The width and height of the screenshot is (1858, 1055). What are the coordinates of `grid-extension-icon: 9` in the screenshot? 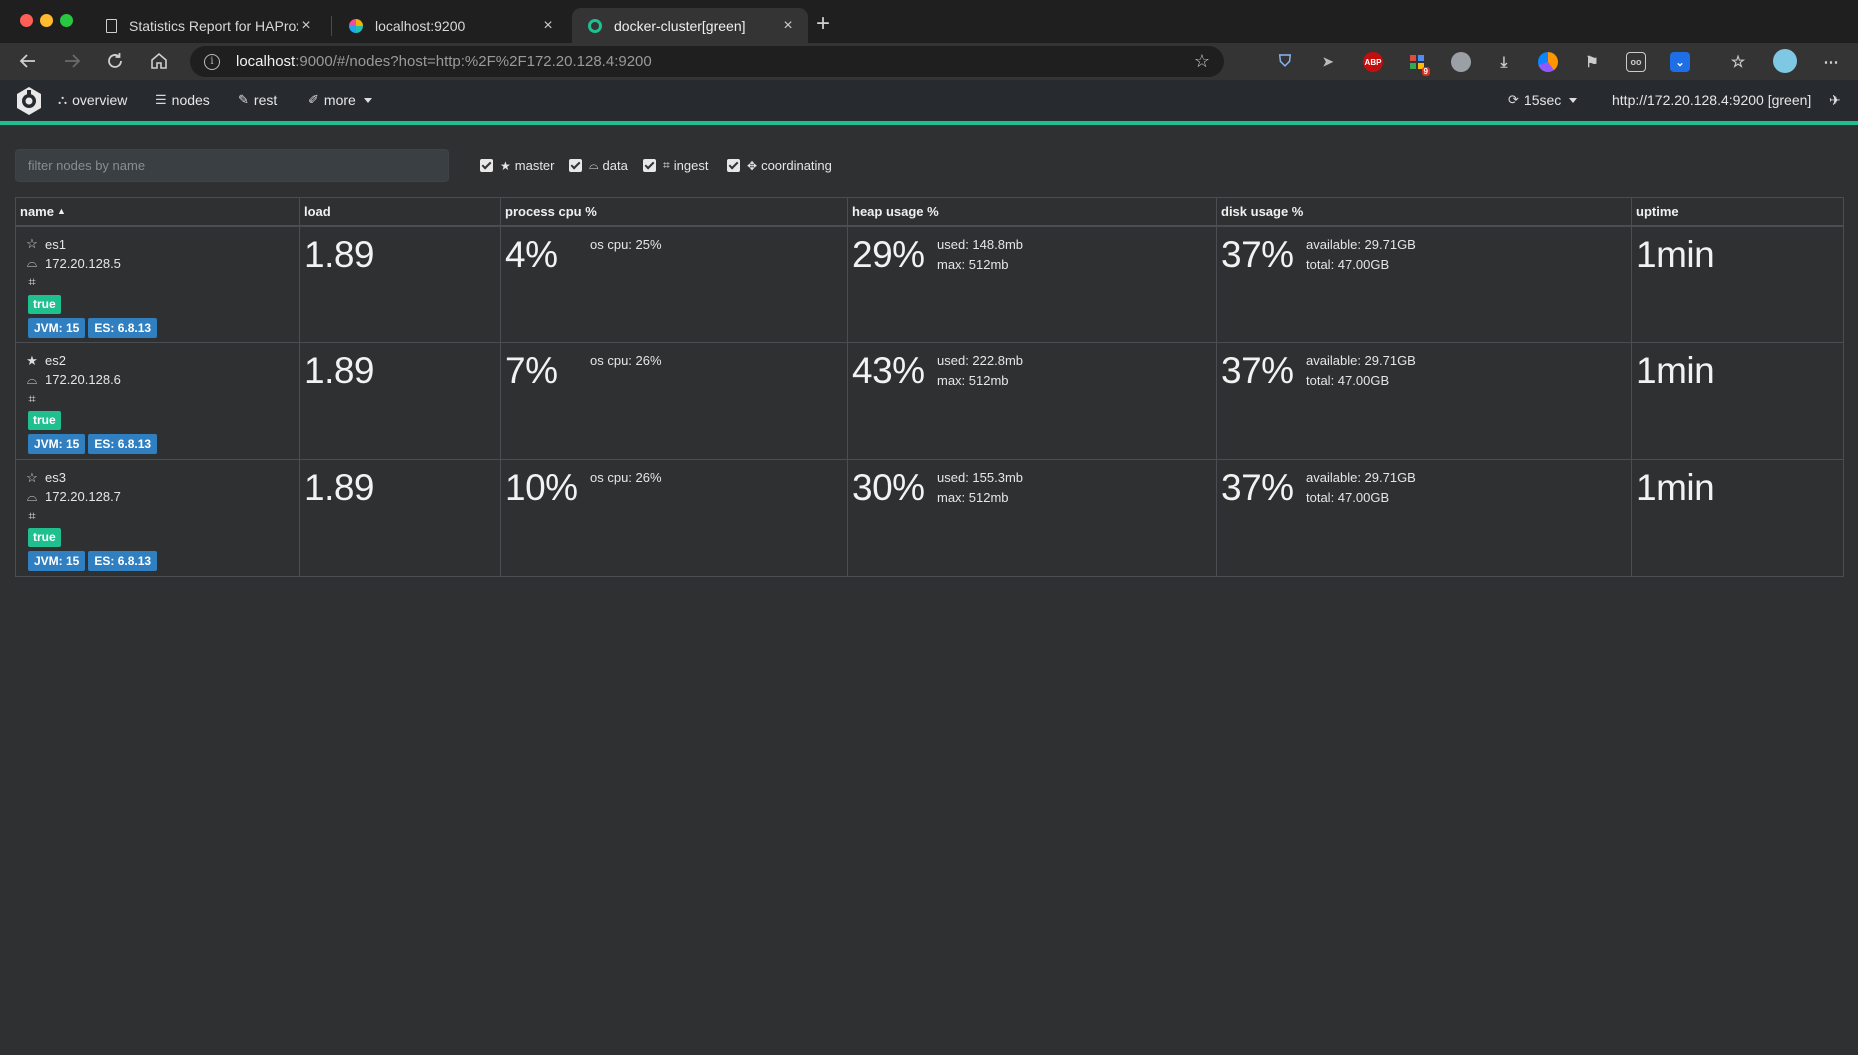 It's located at (1418, 64).